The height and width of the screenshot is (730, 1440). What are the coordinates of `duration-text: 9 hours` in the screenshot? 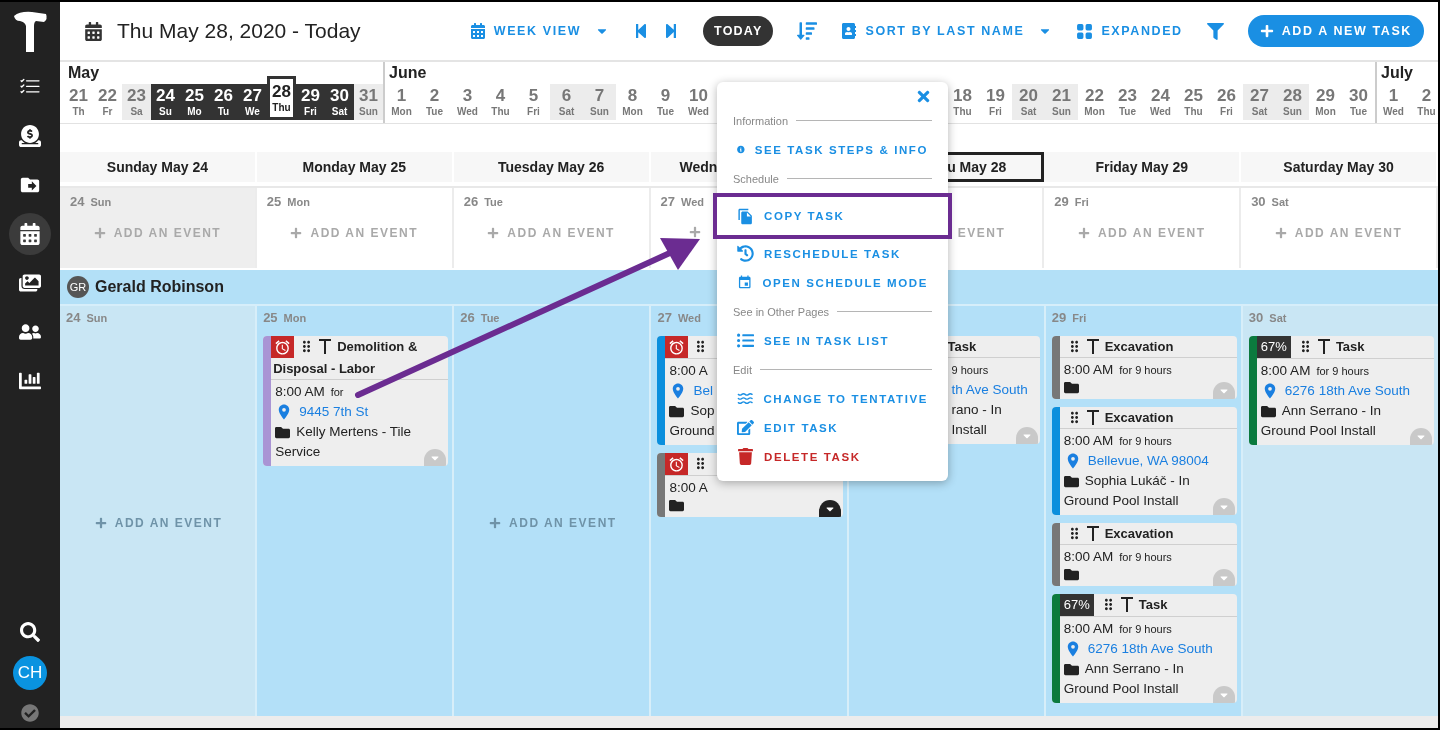 It's located at (970, 370).